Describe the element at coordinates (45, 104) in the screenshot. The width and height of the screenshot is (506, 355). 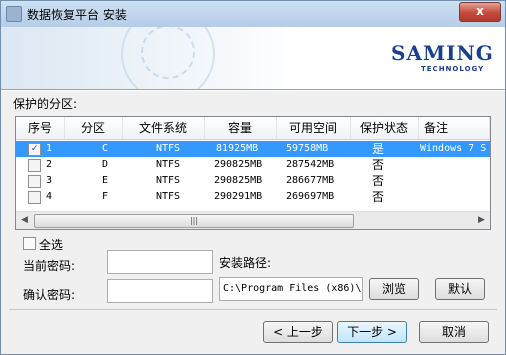
I see `protected-partitions-label: 保护的分区:` at that location.